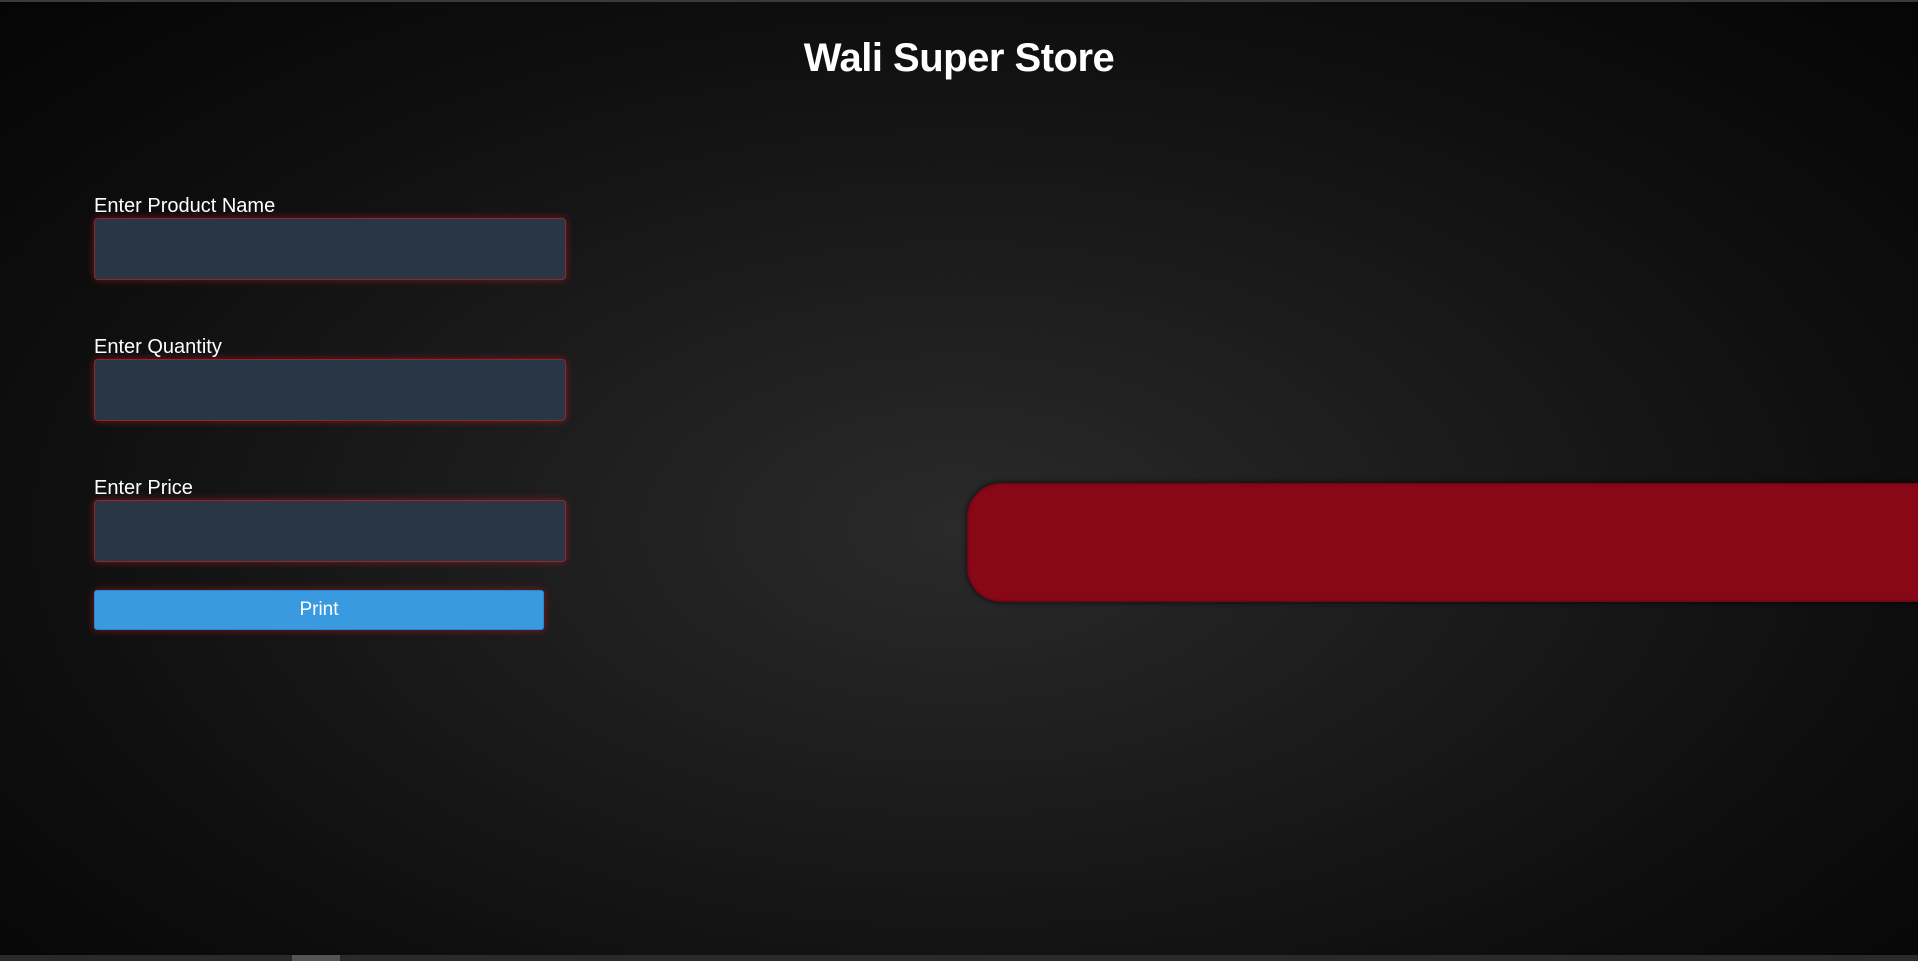 This screenshot has width=1918, height=961. I want to click on scrollbar-thumb, so click(316, 958).